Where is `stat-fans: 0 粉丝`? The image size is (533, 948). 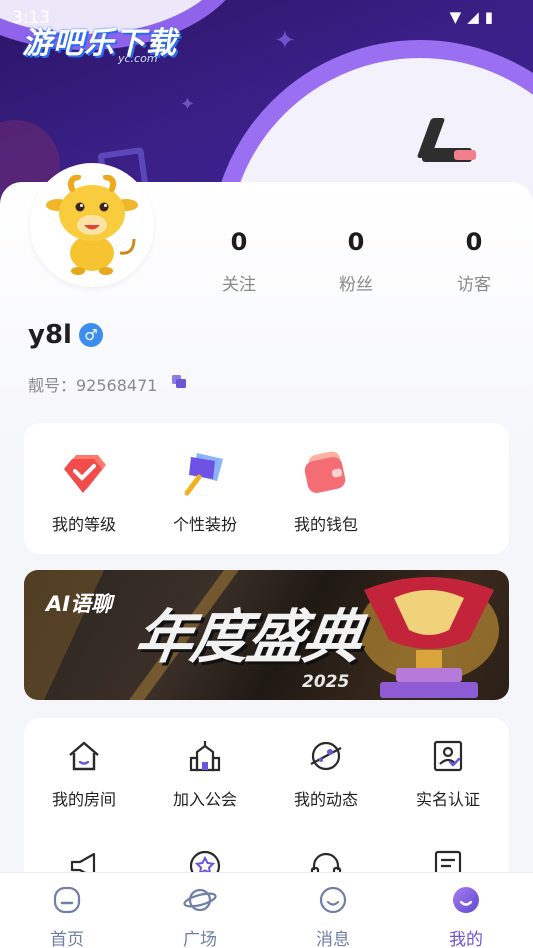 stat-fans: 0 粉丝 is located at coordinates (356, 261).